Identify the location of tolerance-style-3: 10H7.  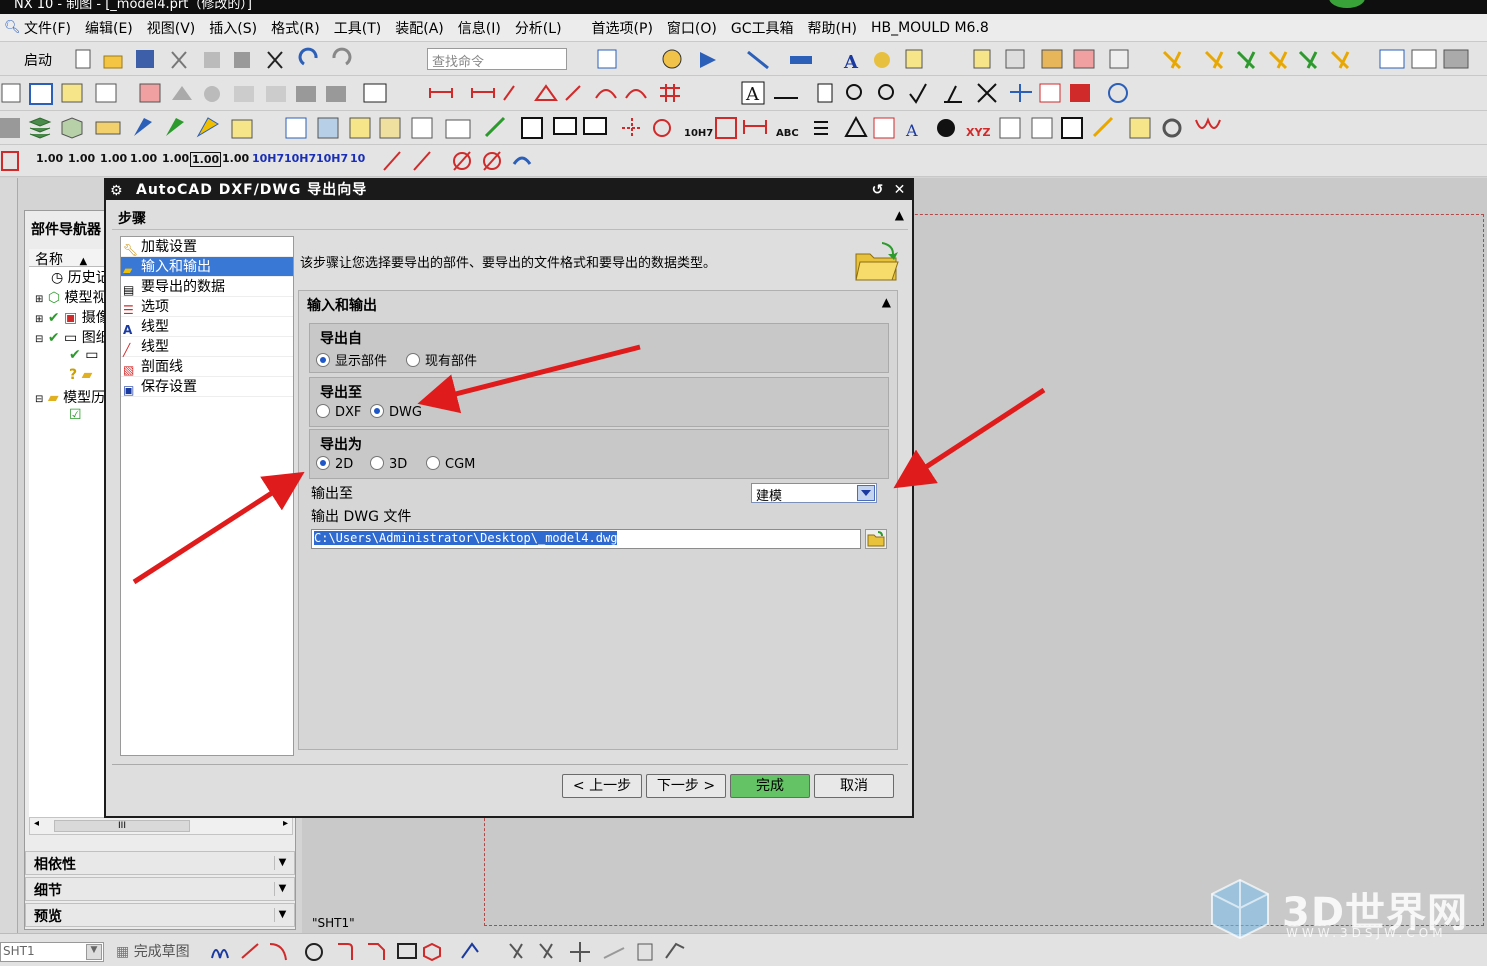
(332, 158).